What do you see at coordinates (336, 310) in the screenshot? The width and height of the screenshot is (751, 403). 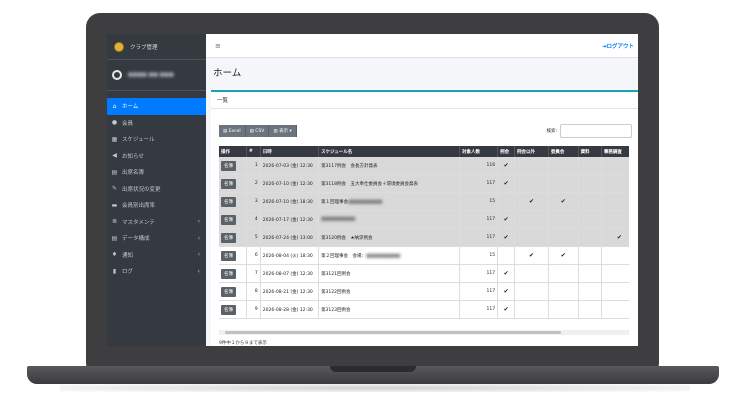 I see `row-schedule-name: 第3123回例会` at bounding box center [336, 310].